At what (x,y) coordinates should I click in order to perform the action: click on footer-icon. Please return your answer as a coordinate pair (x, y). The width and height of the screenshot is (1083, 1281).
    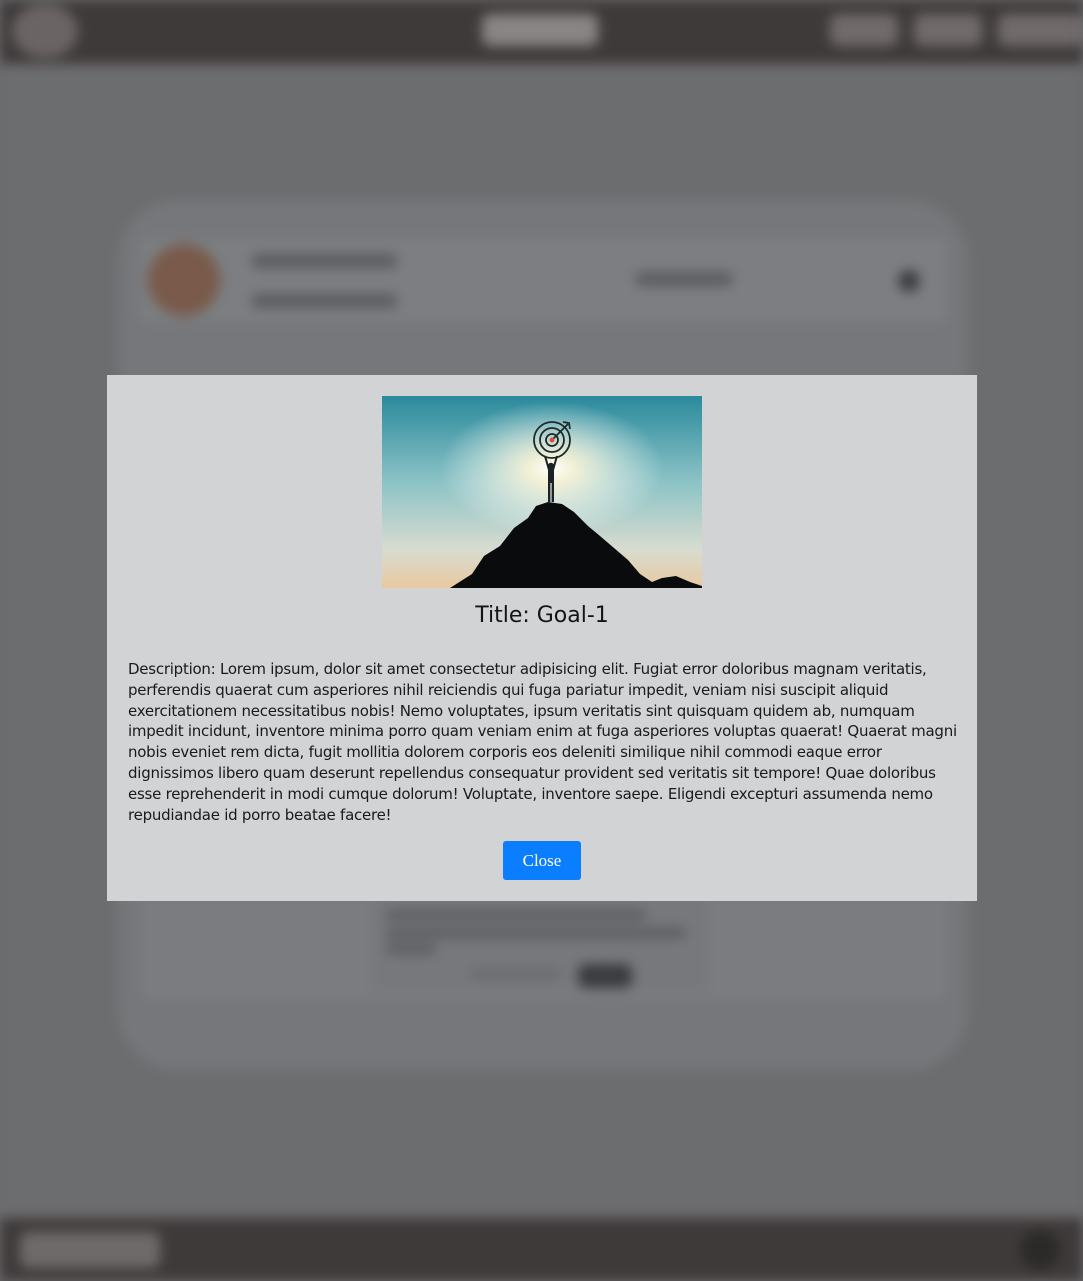
    Looking at the image, I should click on (1040, 1250).